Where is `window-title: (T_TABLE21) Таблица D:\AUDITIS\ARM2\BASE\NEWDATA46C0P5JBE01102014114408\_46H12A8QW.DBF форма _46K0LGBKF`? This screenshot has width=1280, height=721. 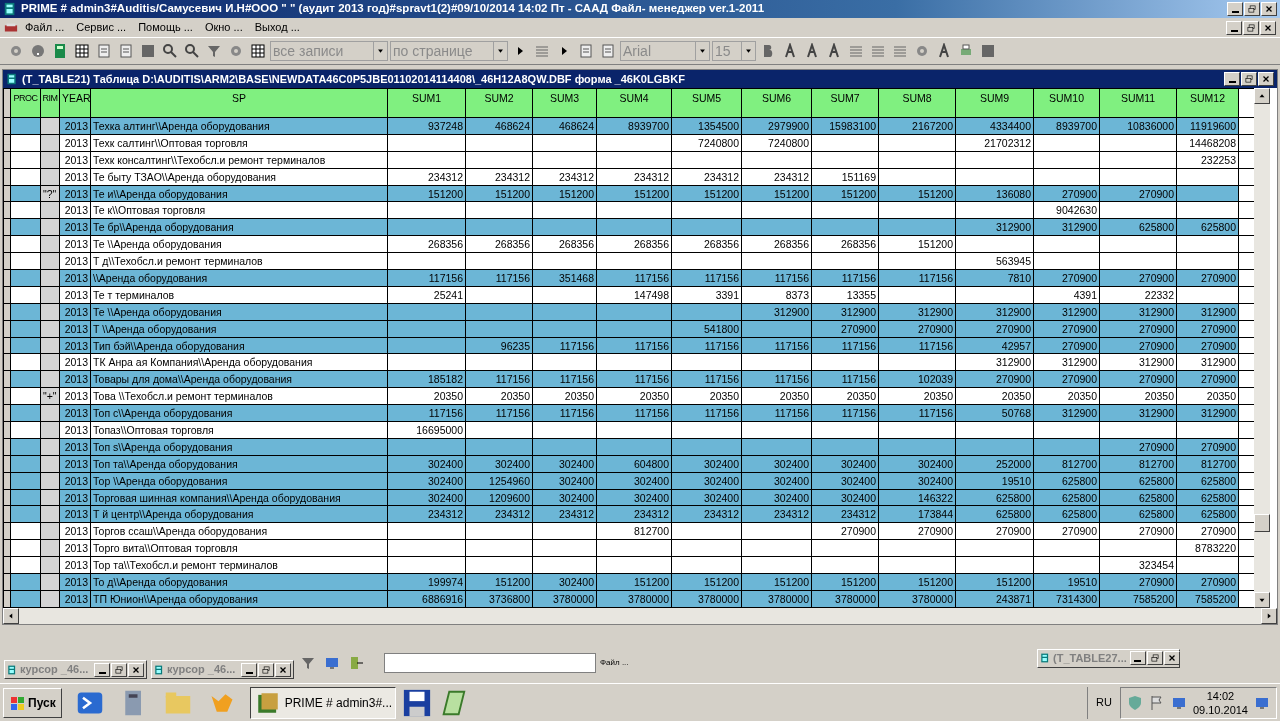 window-title: (T_TABLE21) Таблица D:\AUDITIS\ARM2\BASE\NEWDATA46C0P5JBE01102014114408\_46H12A8QW.DBF форма _46K0LGBKF is located at coordinates (353, 79).